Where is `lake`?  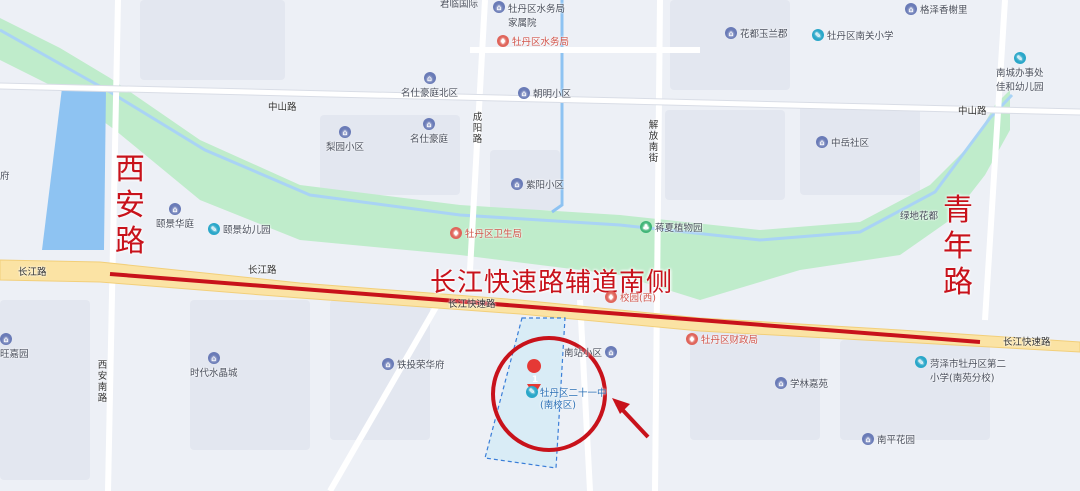
lake is located at coordinates (74, 169).